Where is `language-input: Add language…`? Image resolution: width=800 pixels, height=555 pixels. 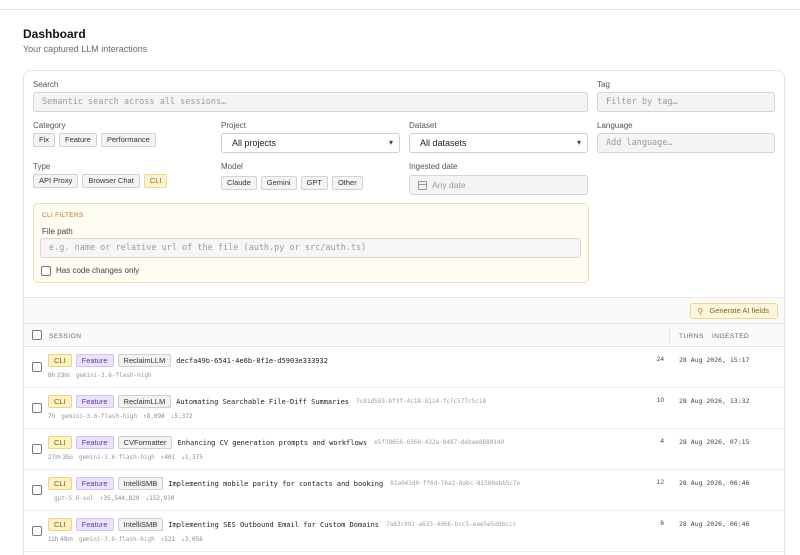 language-input: Add language… is located at coordinates (686, 143).